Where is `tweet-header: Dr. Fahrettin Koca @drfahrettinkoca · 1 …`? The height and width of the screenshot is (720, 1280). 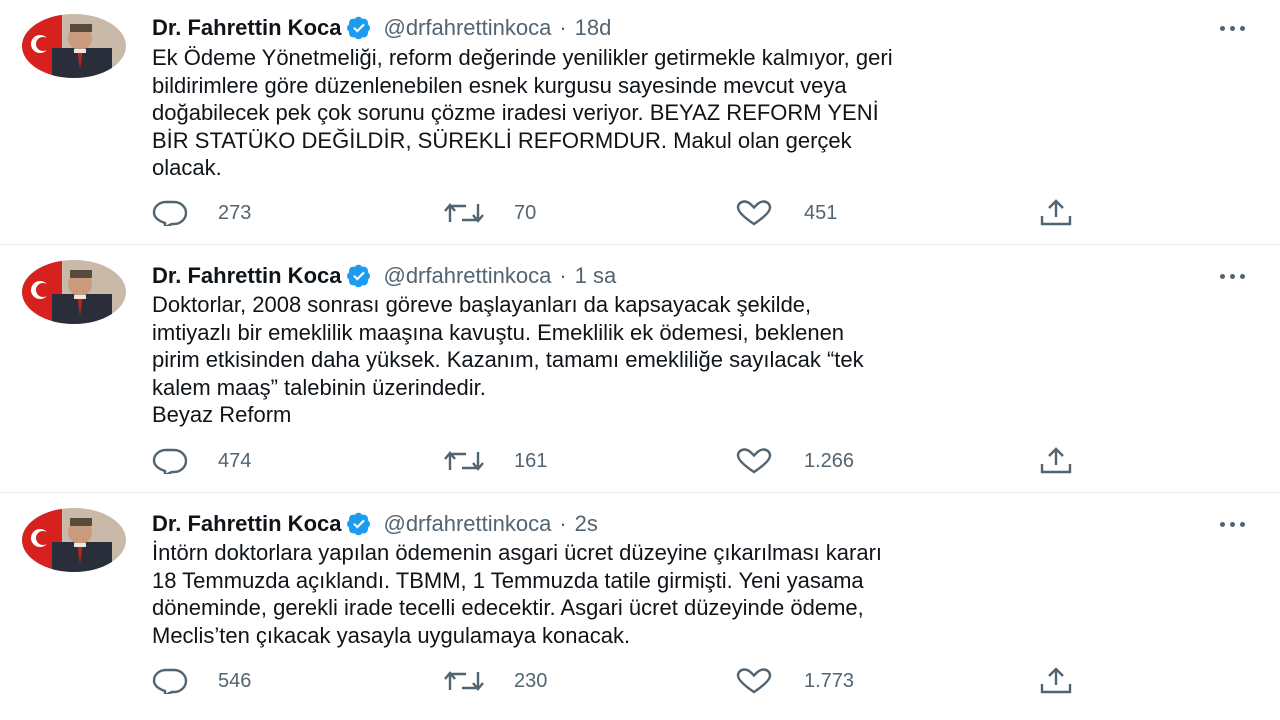
tweet-header: Dr. Fahrettin Koca @drfahrettinkoca · 1 … is located at coordinates (384, 276).